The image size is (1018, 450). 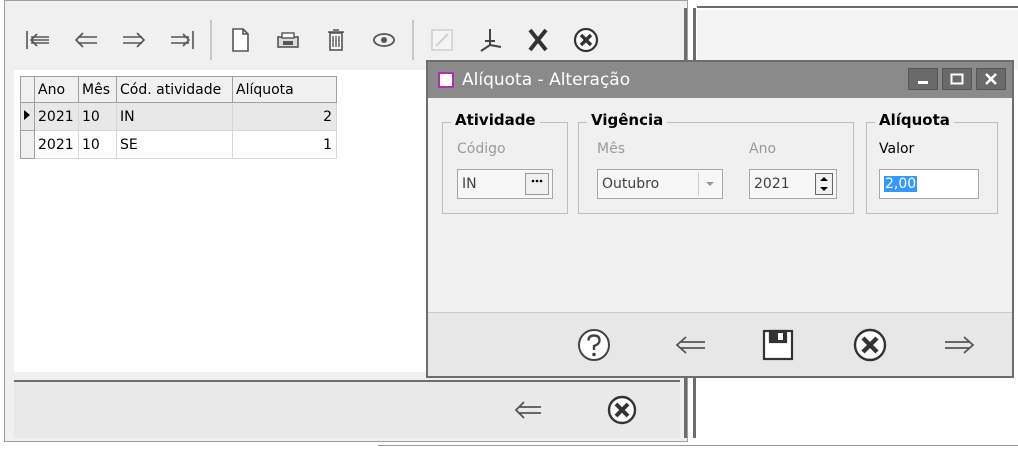 I want to click on ano-stepper, so click(x=824, y=184).